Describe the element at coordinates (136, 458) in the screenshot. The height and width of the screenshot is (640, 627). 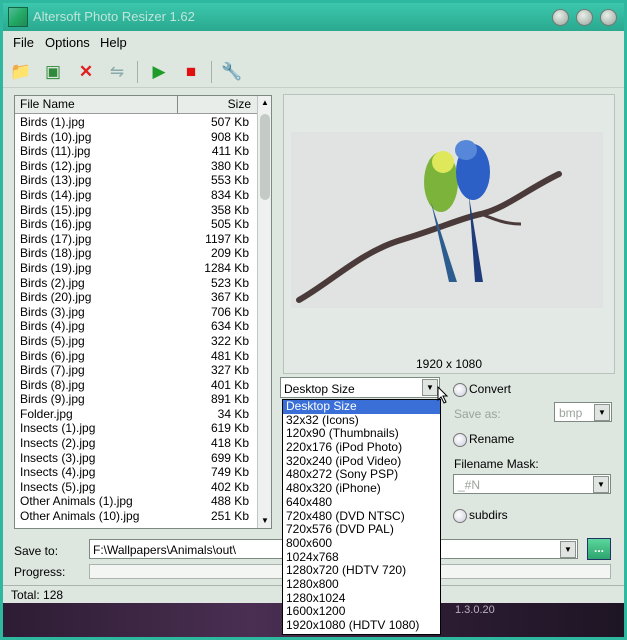
I see `file-row: Insects (3).jpg 699 Kb` at that location.